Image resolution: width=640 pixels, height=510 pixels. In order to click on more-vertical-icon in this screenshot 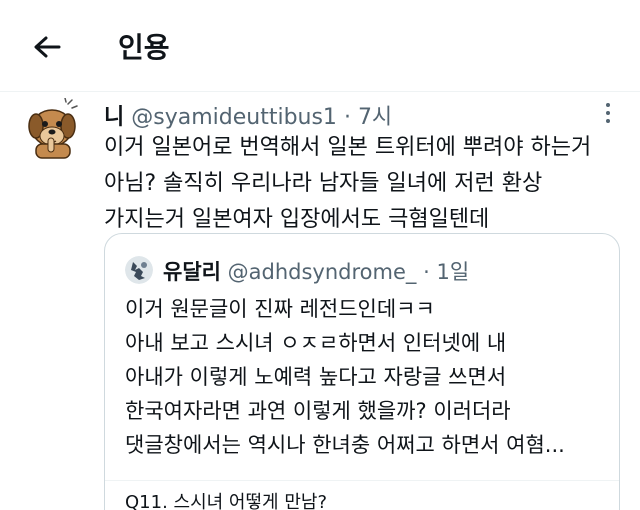, I will do `click(608, 105)`.